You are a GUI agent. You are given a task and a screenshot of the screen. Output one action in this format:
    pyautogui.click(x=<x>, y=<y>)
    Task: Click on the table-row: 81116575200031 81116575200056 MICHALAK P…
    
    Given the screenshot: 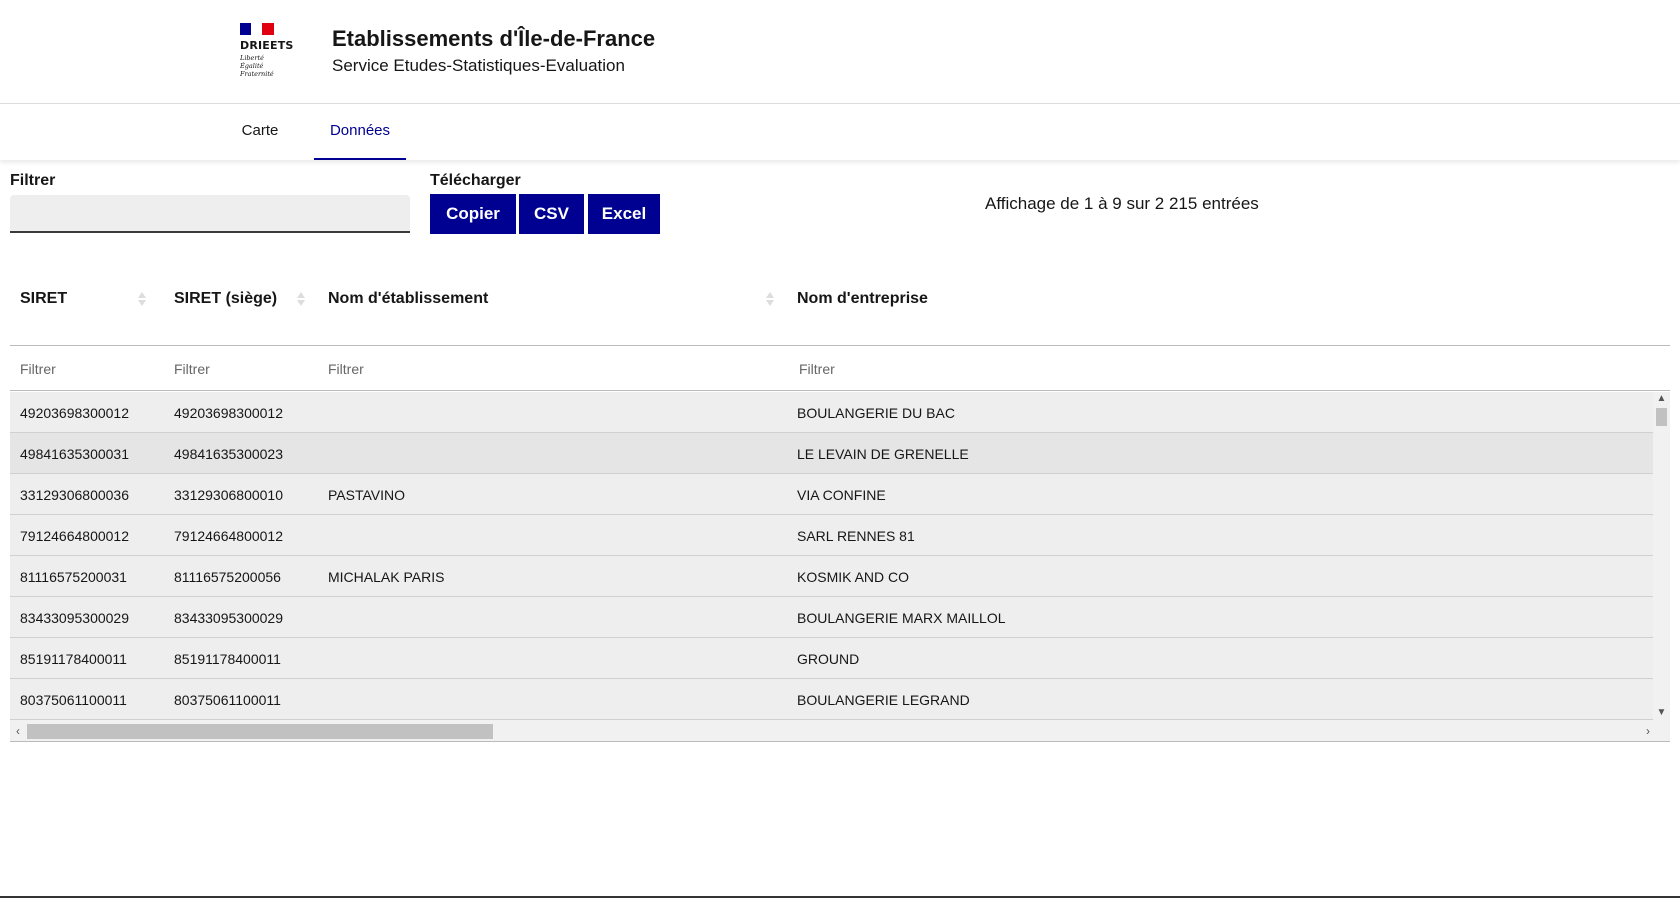 What is the action you would take?
    pyautogui.click(x=831, y=576)
    